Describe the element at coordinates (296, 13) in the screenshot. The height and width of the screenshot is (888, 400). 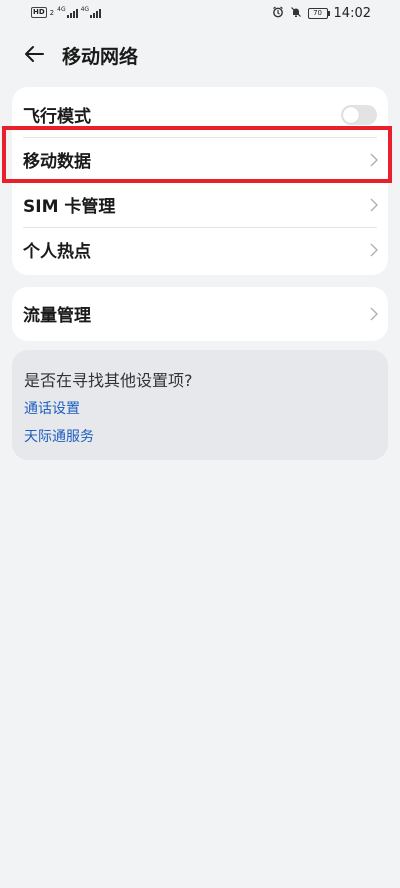
I see `mute-bell-icon` at that location.